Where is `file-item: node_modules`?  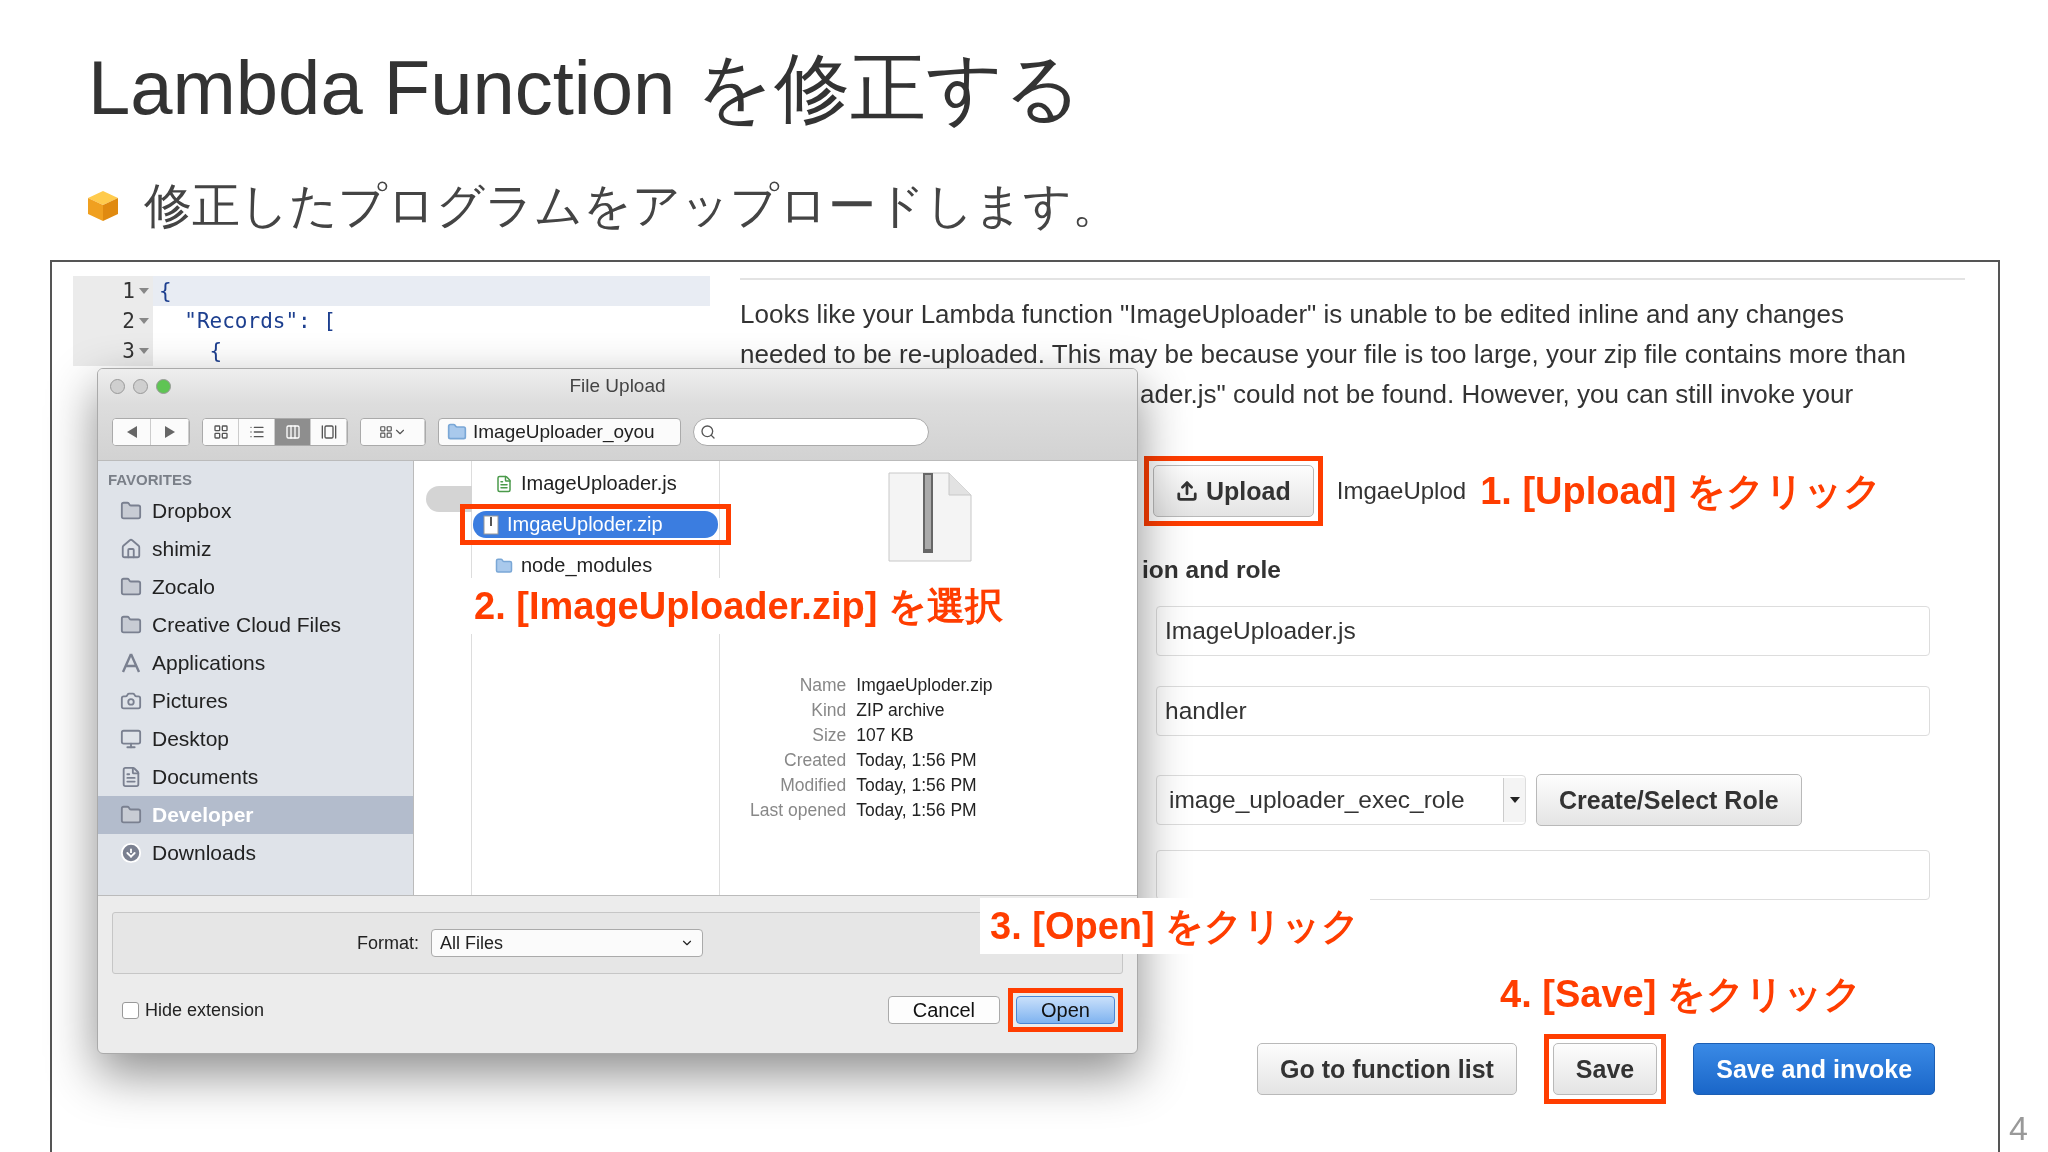
file-item: node_modules is located at coordinates (595, 565).